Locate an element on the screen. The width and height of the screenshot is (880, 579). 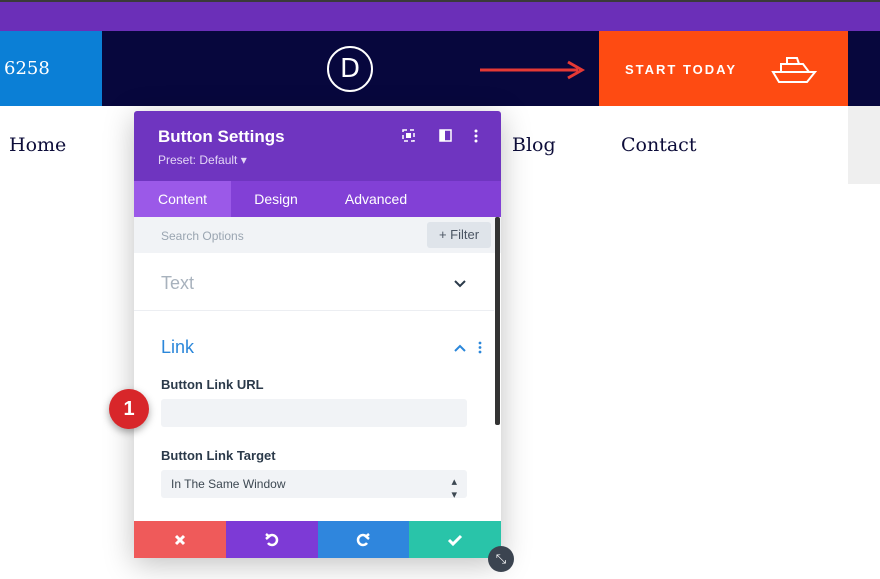
resize-handle-icon: ⤡ is located at coordinates (501, 559).